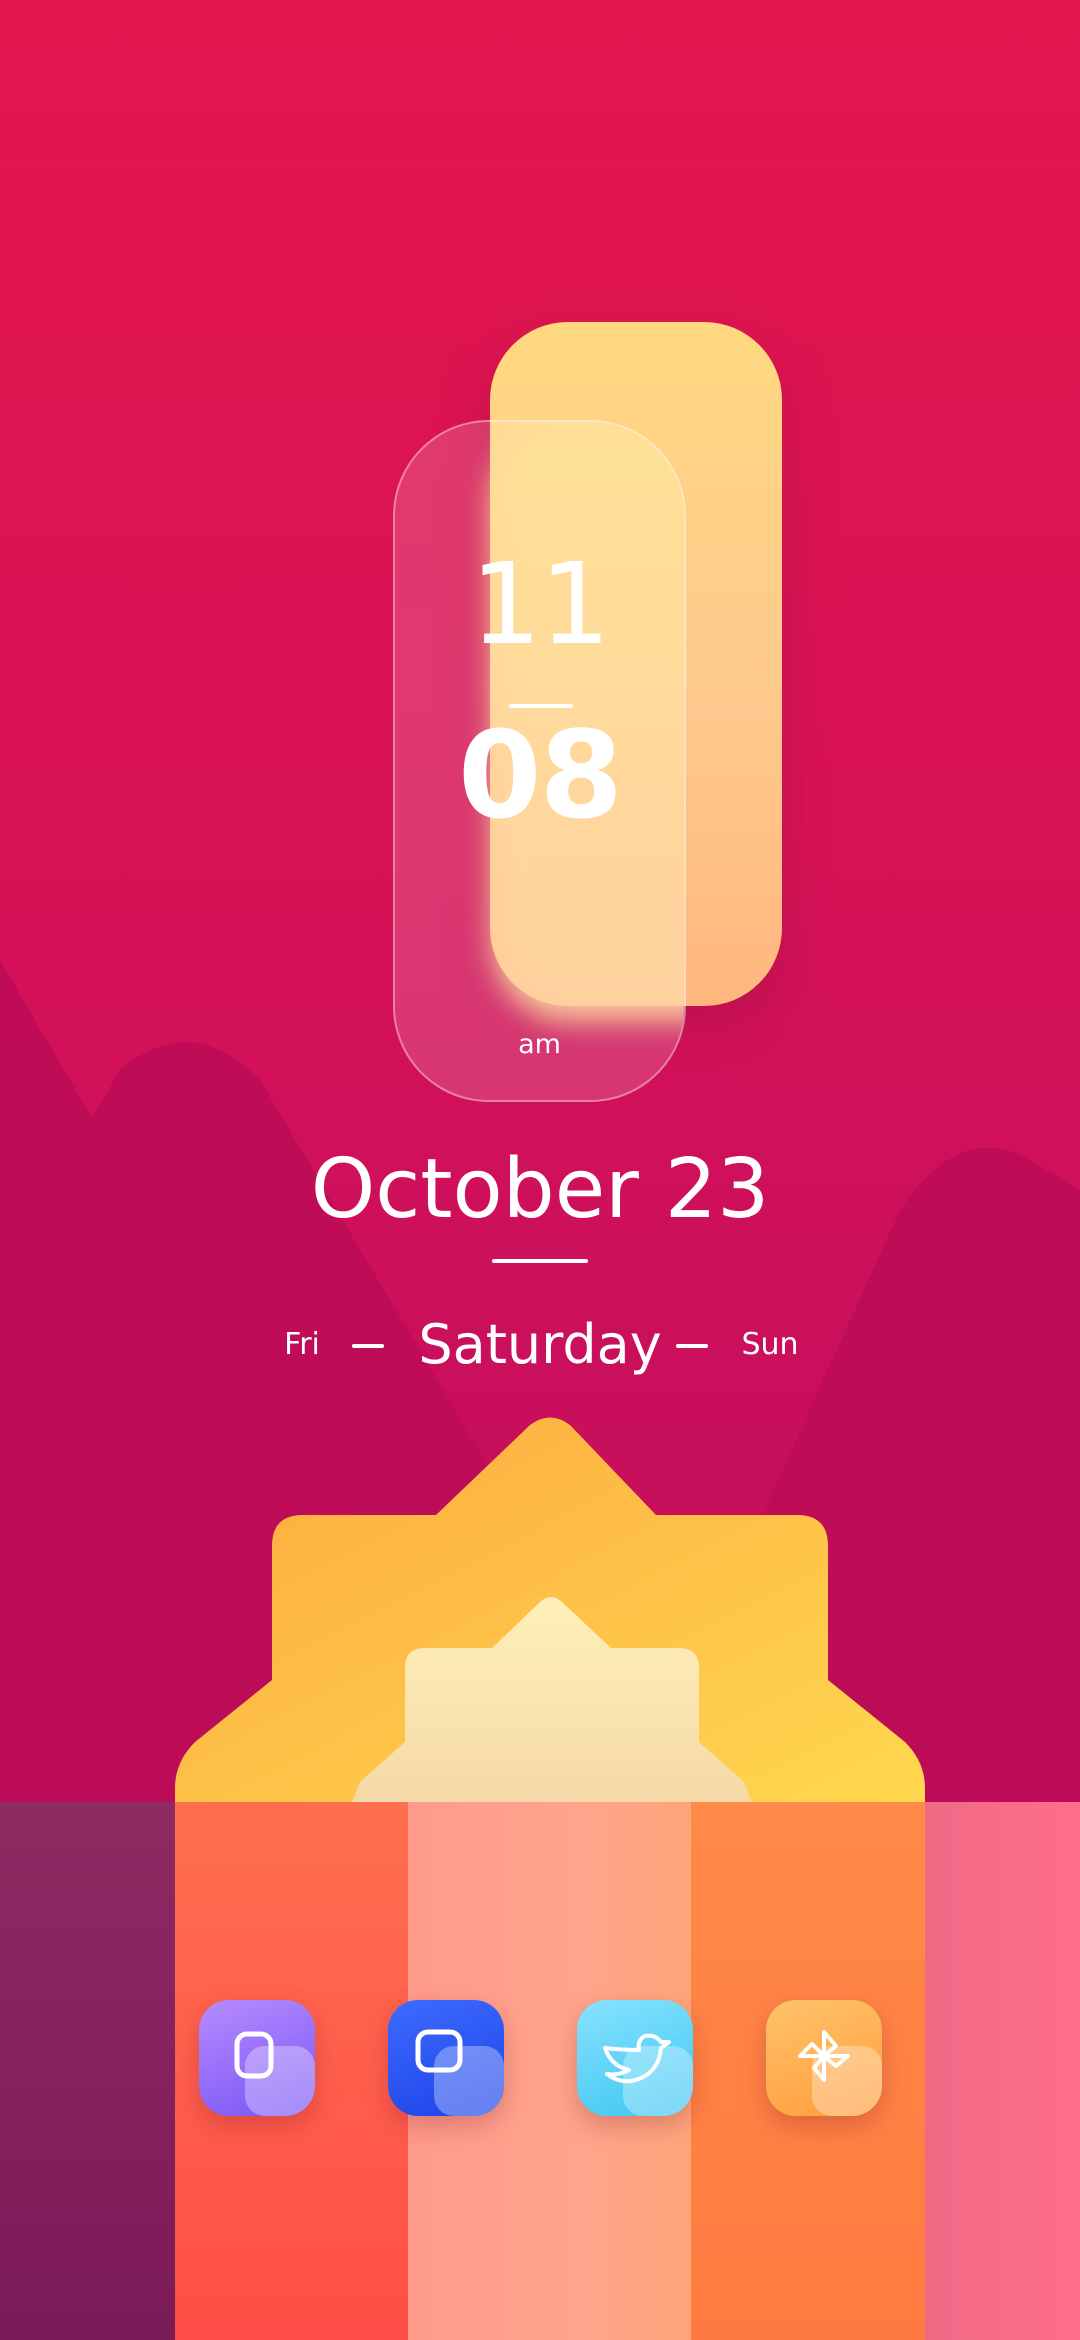 Image resolution: width=1080 pixels, height=2340 pixels. Describe the element at coordinates (1002, 2071) in the screenshot. I see `stripe-pink` at that location.